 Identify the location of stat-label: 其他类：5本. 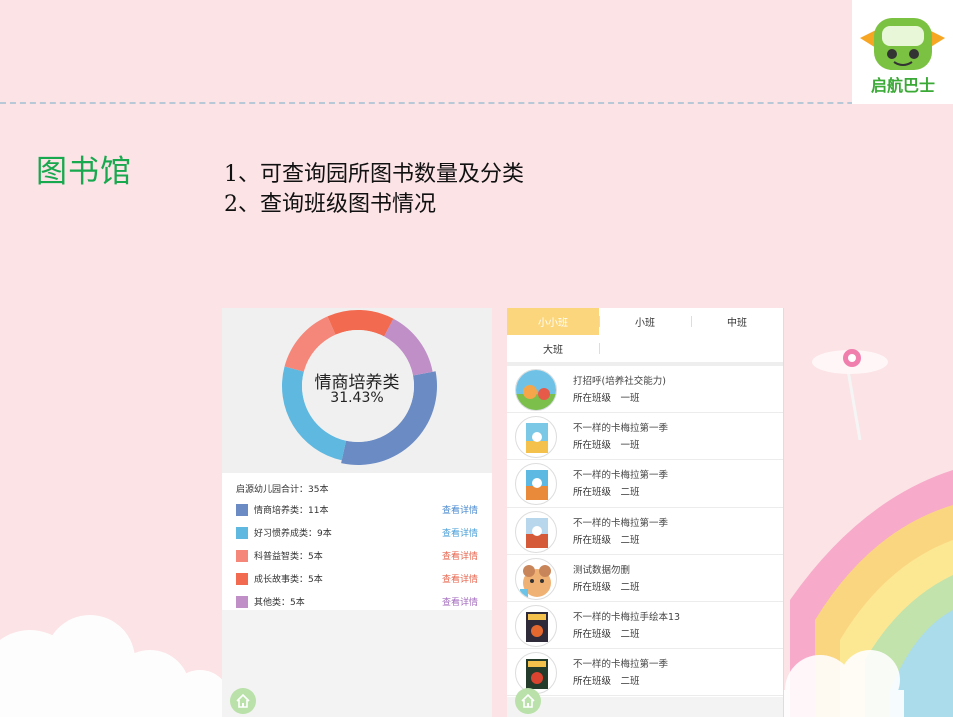
(279, 603).